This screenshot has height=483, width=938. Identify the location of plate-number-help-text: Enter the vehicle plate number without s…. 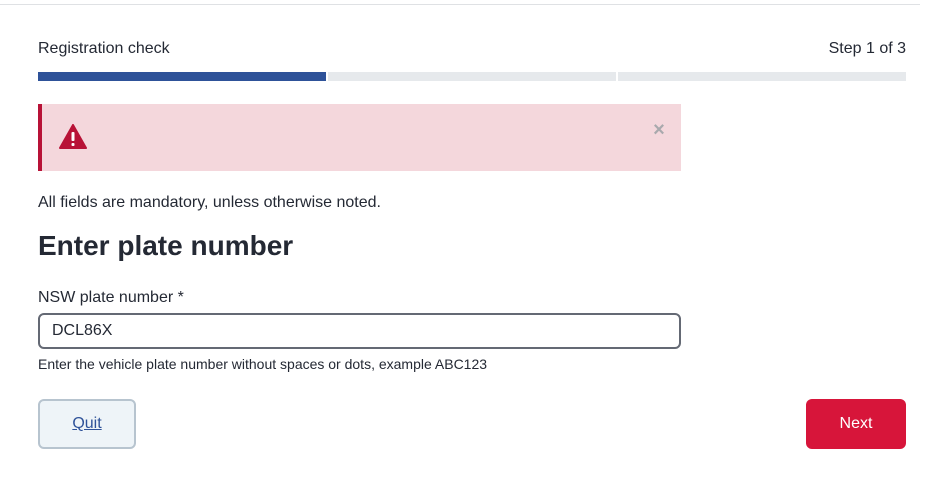
(263, 364).